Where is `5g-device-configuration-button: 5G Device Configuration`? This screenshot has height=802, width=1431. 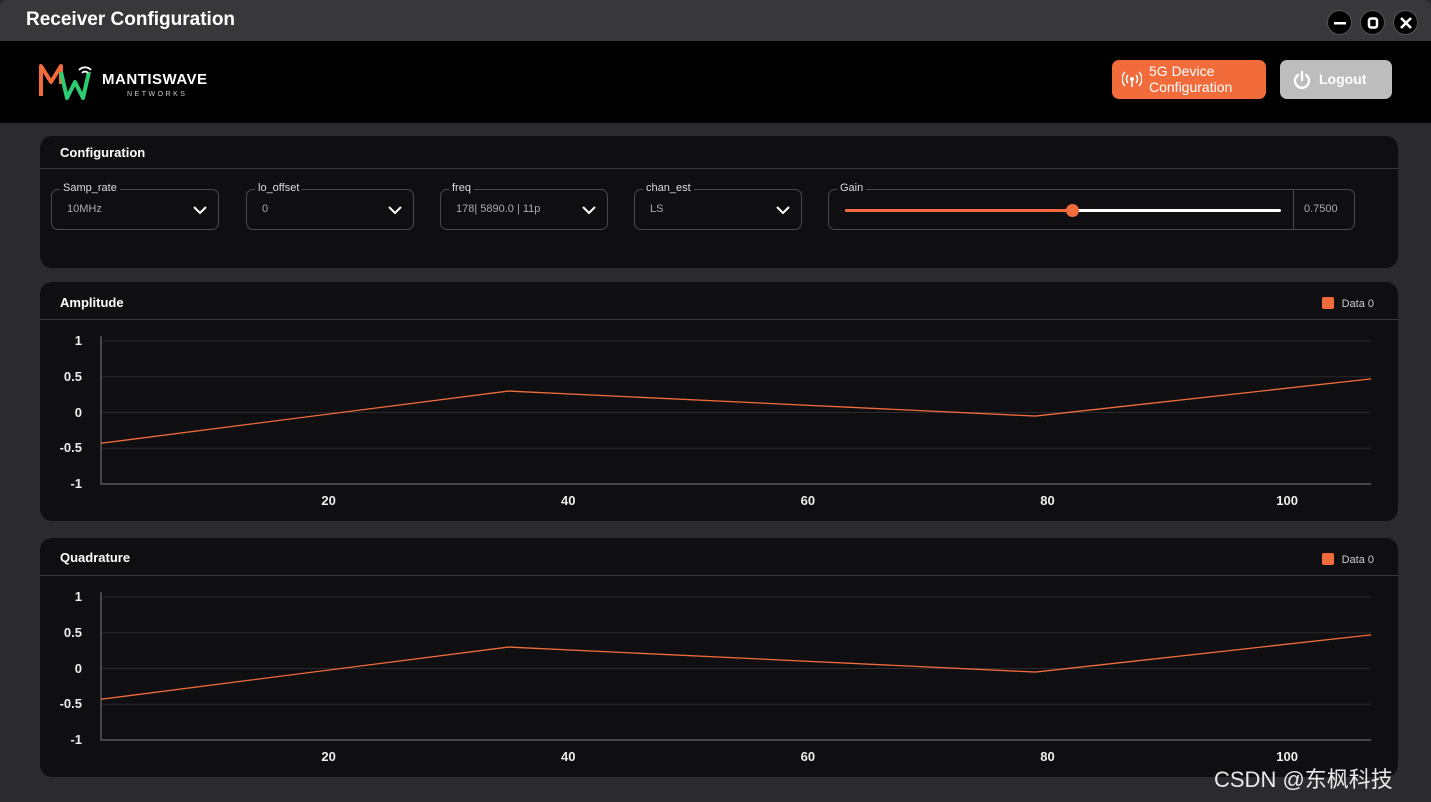 5g-device-configuration-button: 5G Device Configuration is located at coordinates (1189, 79).